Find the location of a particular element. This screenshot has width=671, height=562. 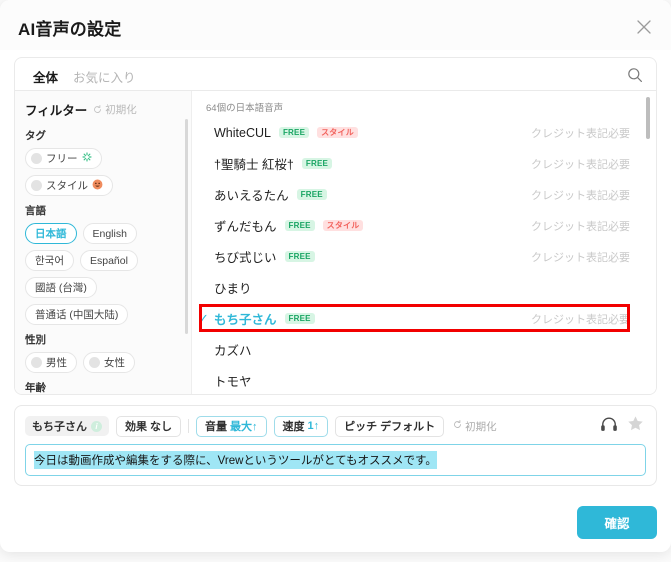

close-icon is located at coordinates (644, 27).